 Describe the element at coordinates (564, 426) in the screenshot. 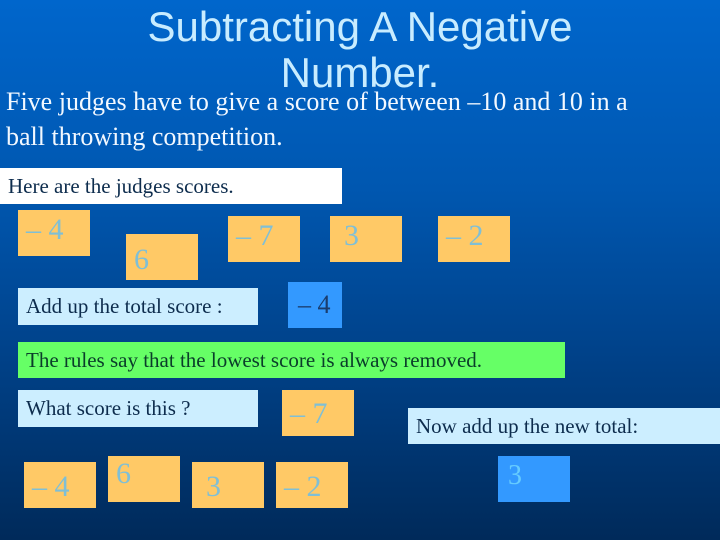

I see `new-total-label: Now add up the new total:` at that location.